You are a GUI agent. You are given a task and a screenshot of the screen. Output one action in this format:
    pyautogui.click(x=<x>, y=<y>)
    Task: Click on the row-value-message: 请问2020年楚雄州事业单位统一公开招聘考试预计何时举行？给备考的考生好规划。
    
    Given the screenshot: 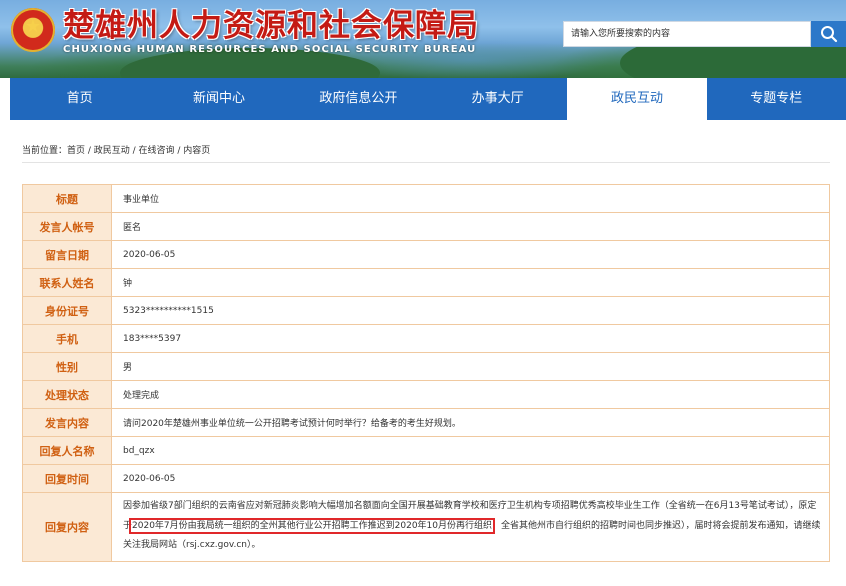 What is the action you would take?
    pyautogui.click(x=470, y=422)
    